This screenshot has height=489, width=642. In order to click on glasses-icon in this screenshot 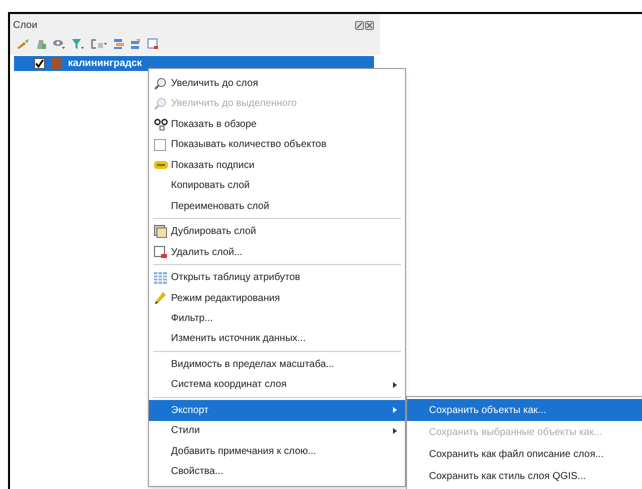, I will do `click(161, 124)`.